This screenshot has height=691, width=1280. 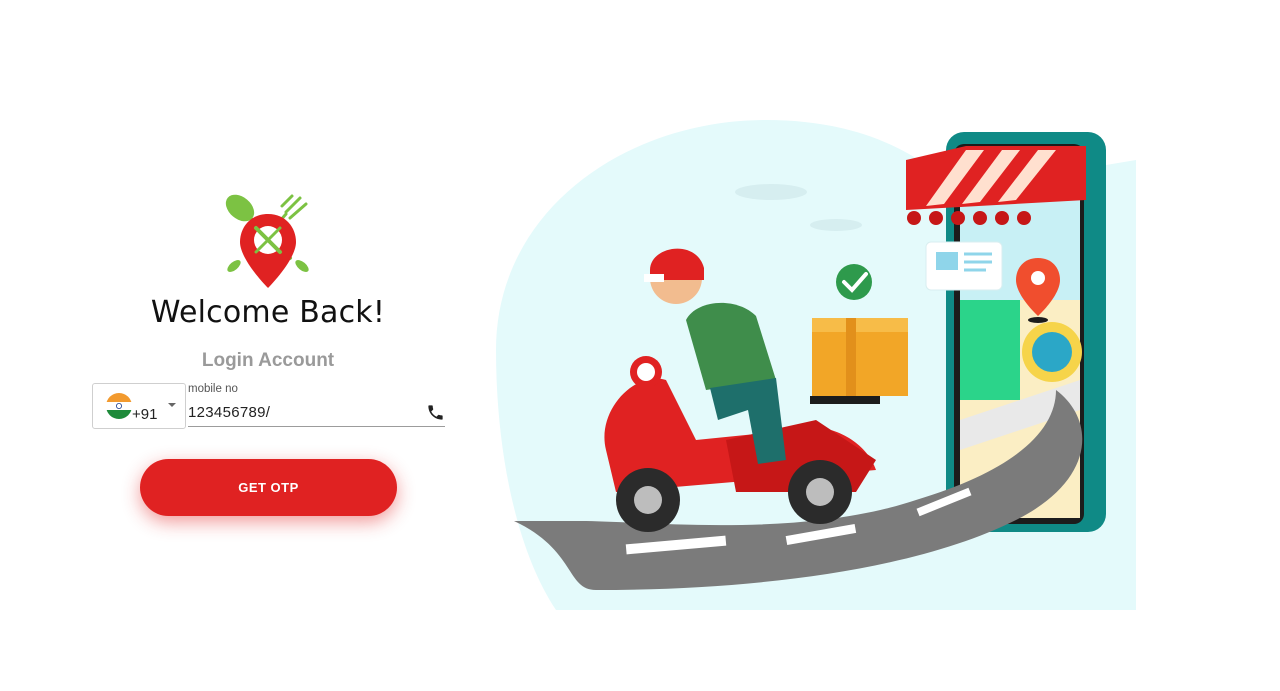 I want to click on food-delivery-logo, so click(x=267, y=241).